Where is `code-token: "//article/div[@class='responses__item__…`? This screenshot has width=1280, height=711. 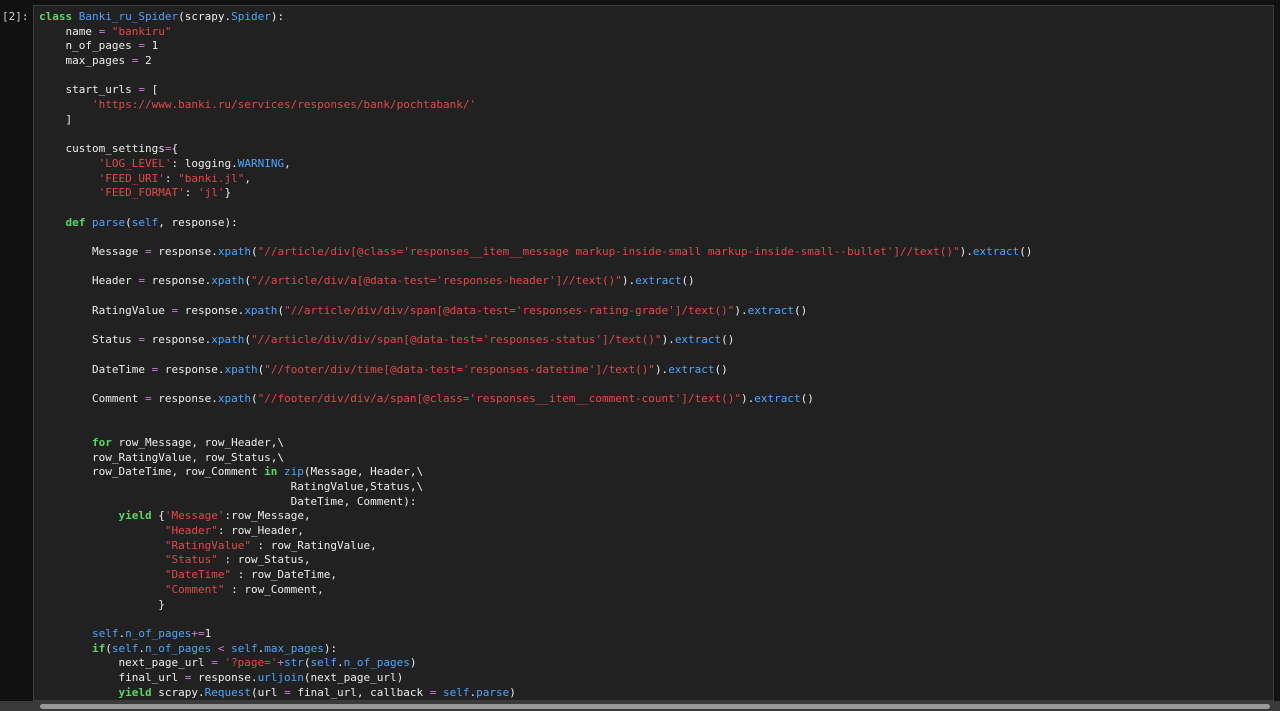 code-token: "//article/div[@class='responses__item__… is located at coordinates (608, 251).